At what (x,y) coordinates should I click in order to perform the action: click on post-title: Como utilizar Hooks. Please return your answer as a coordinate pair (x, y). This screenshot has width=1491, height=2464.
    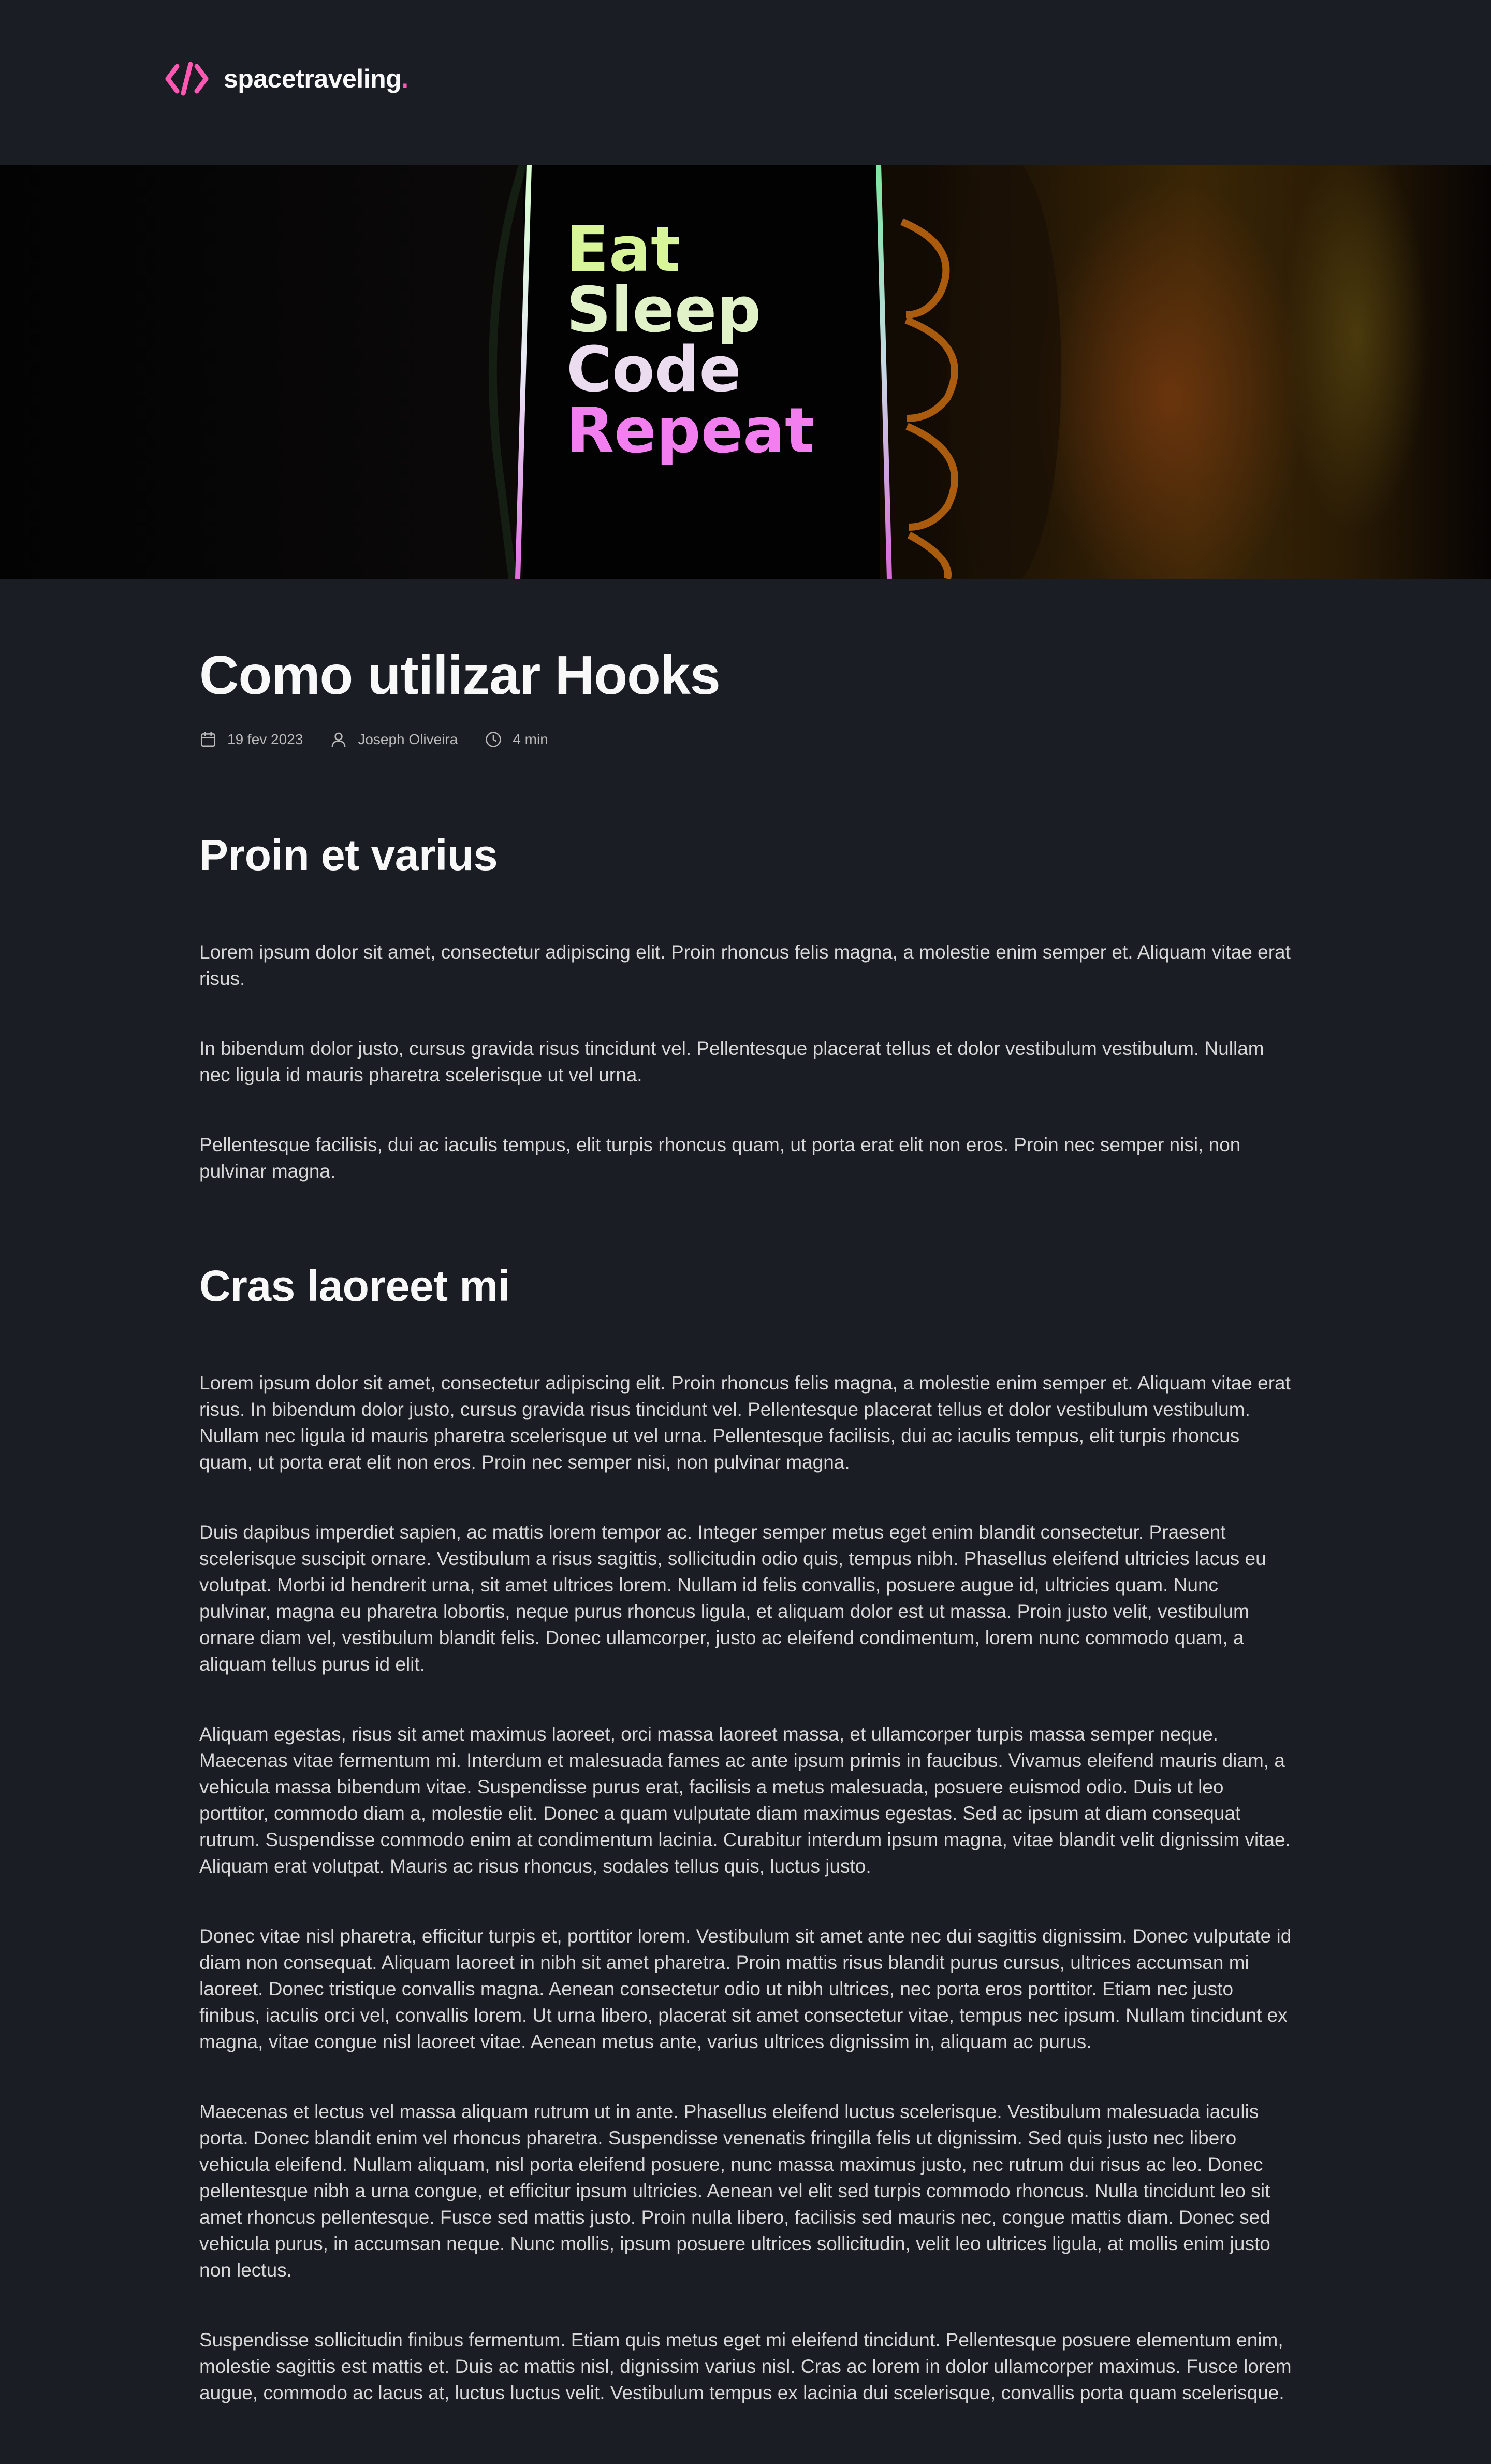
    Looking at the image, I should click on (460, 675).